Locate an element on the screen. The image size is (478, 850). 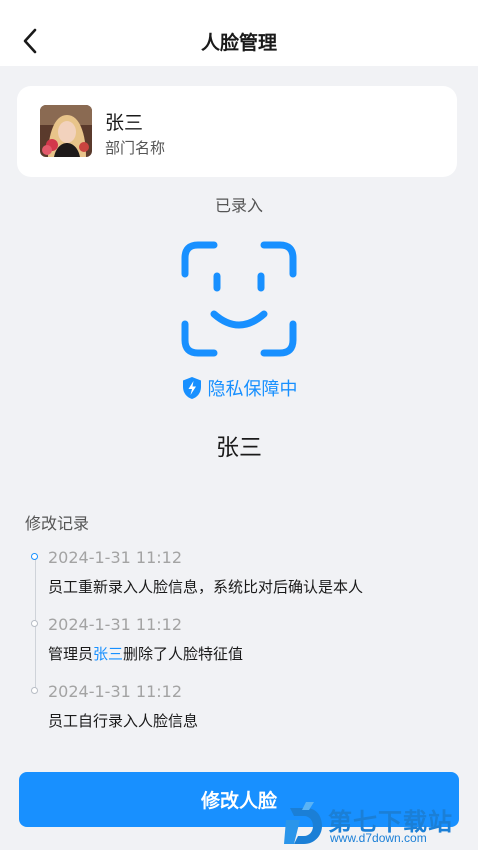
admin-name-link: 张三 is located at coordinates (108, 654).